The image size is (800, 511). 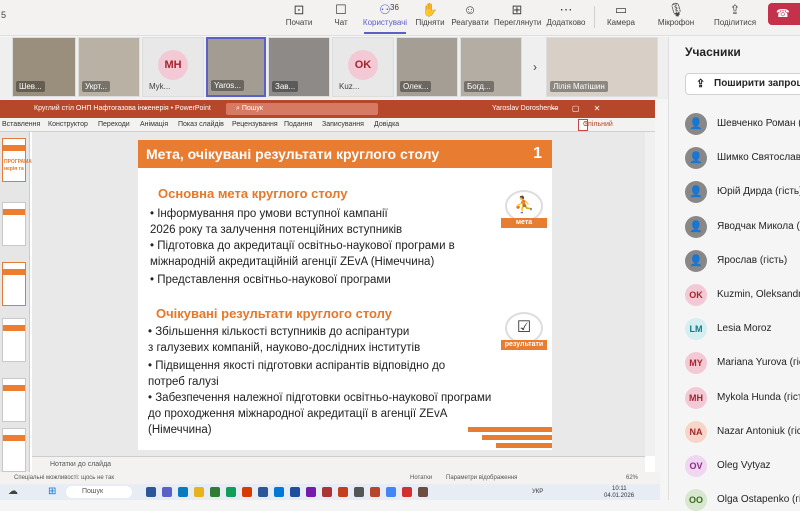 I want to click on ribbon-tab: Подання, so click(x=298, y=125).